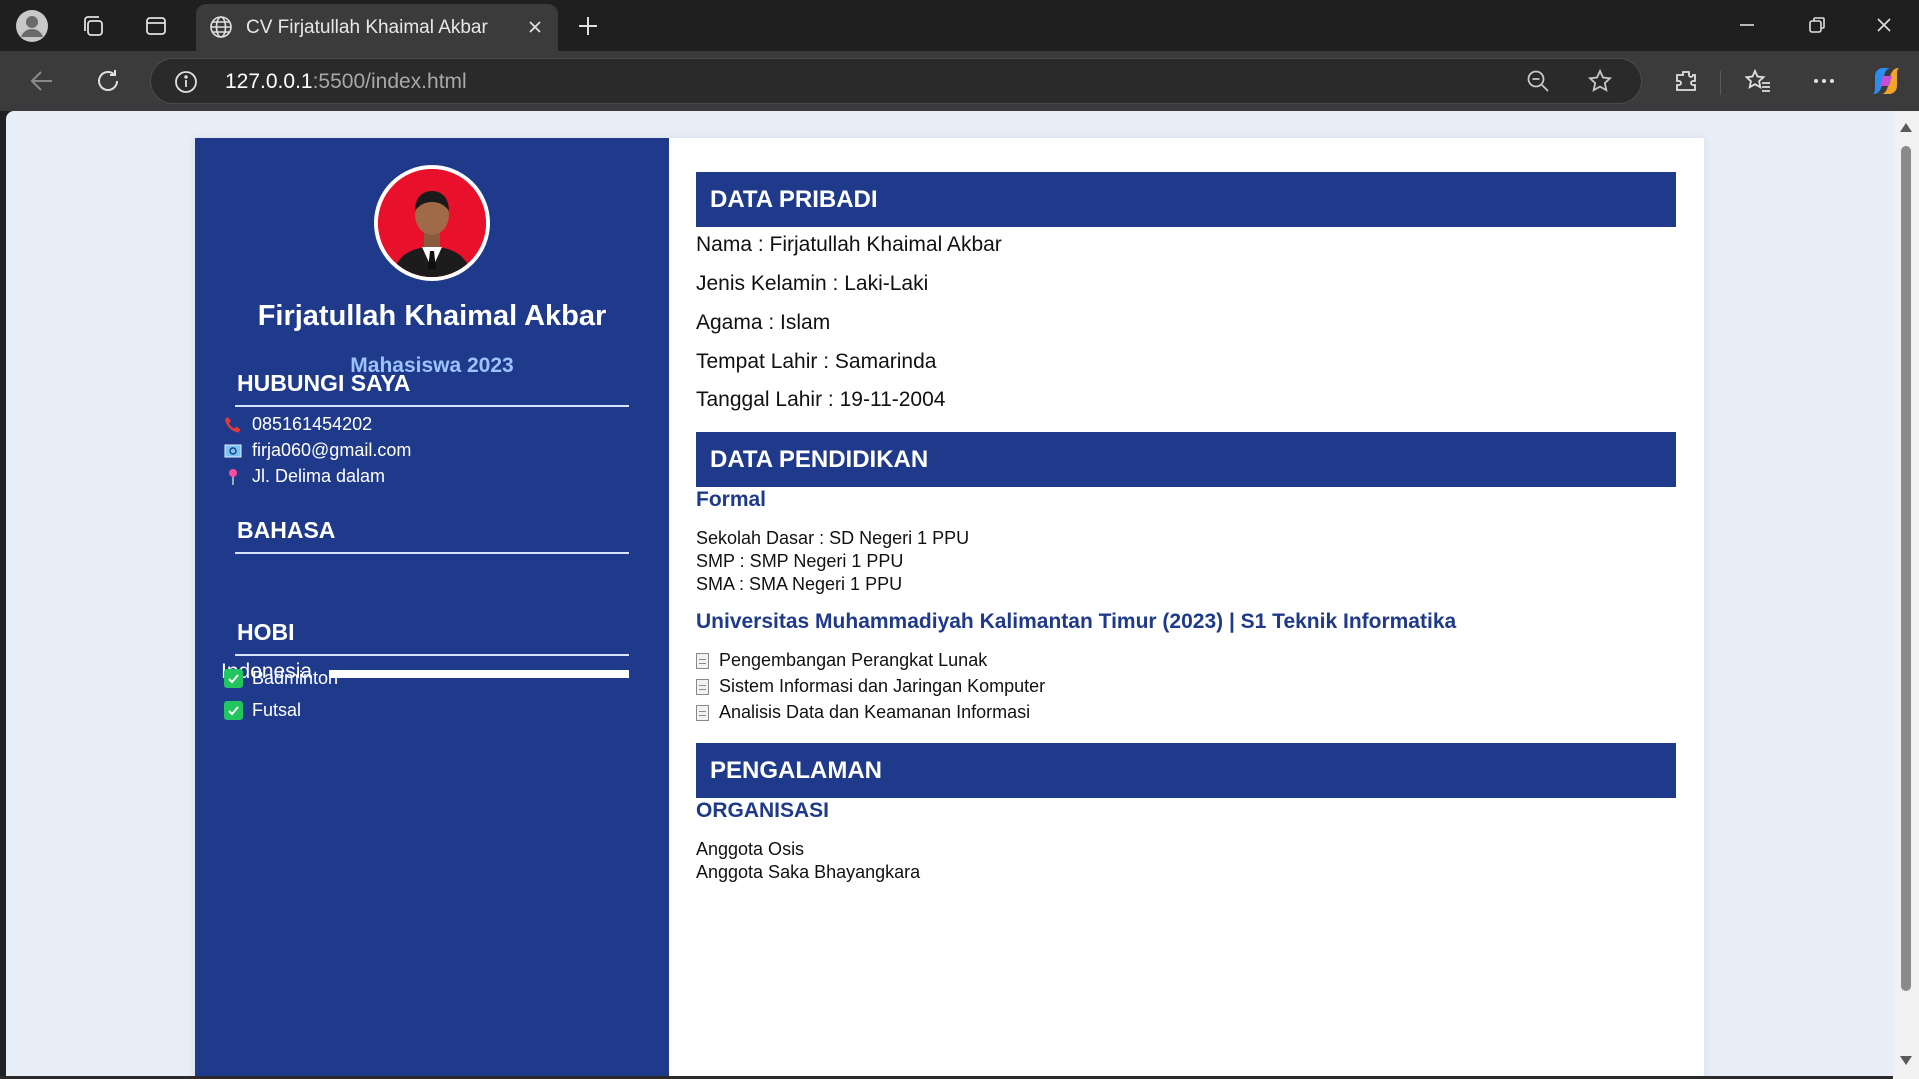  I want to click on site-info-icon, so click(186, 84).